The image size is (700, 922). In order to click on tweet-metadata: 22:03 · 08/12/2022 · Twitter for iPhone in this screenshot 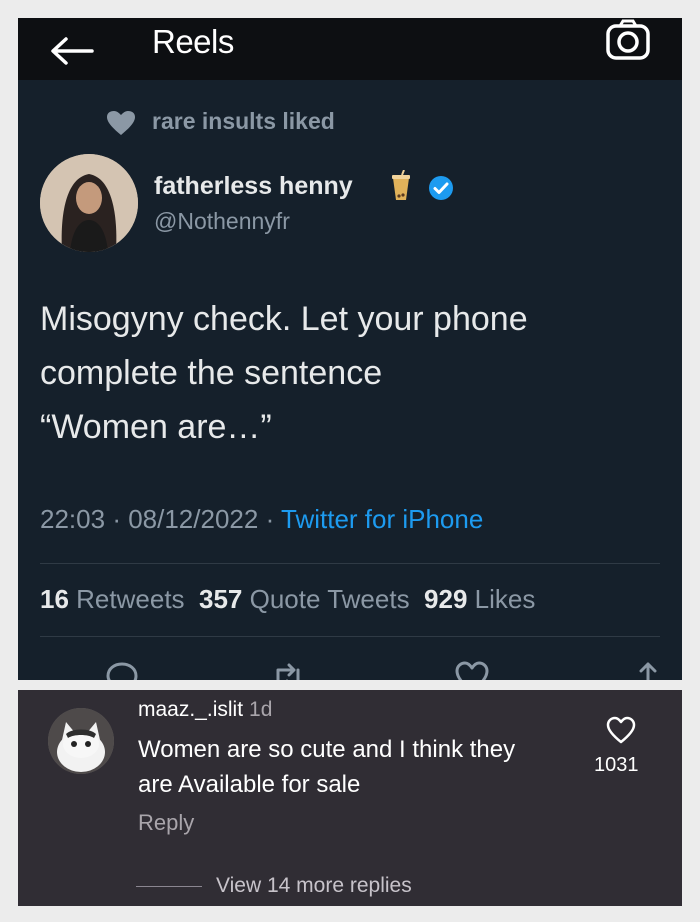, I will do `click(261, 519)`.